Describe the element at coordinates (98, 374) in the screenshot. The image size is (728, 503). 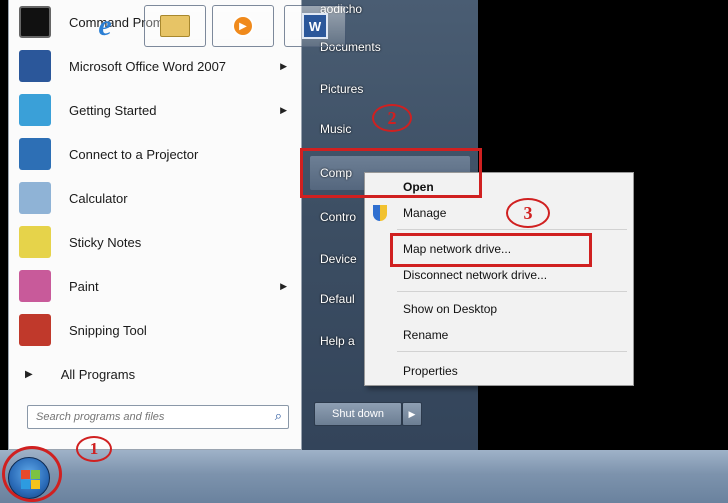
I see `all-programs-label: All Programs` at that location.